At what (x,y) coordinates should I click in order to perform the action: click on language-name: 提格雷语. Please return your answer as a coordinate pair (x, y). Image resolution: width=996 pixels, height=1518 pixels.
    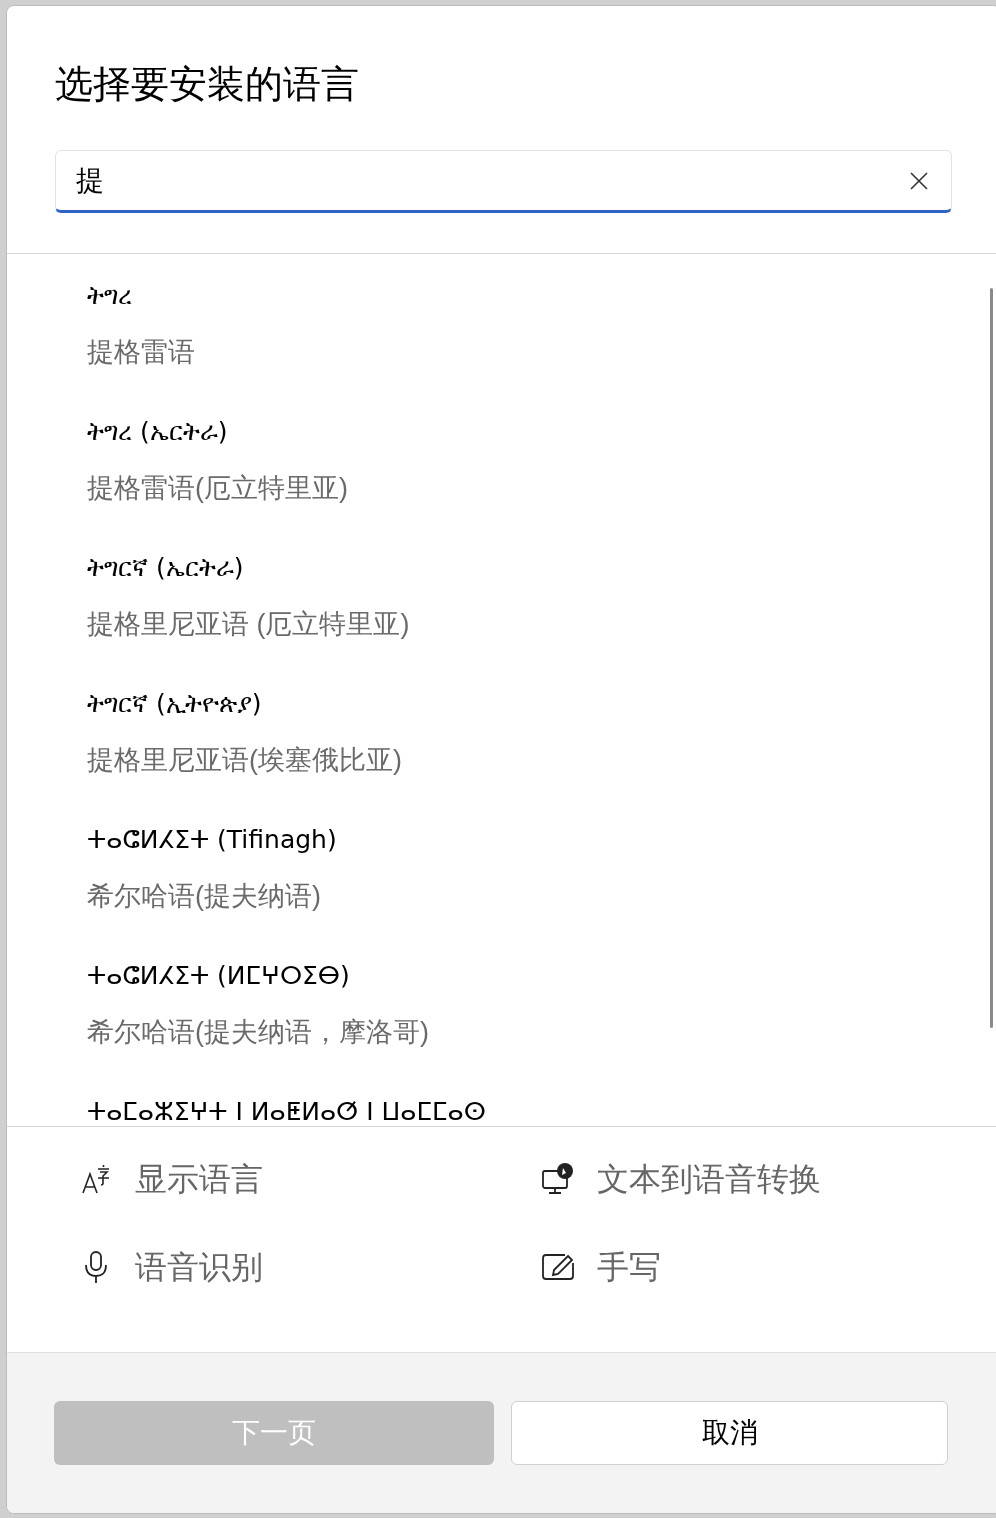
    Looking at the image, I should click on (141, 352).